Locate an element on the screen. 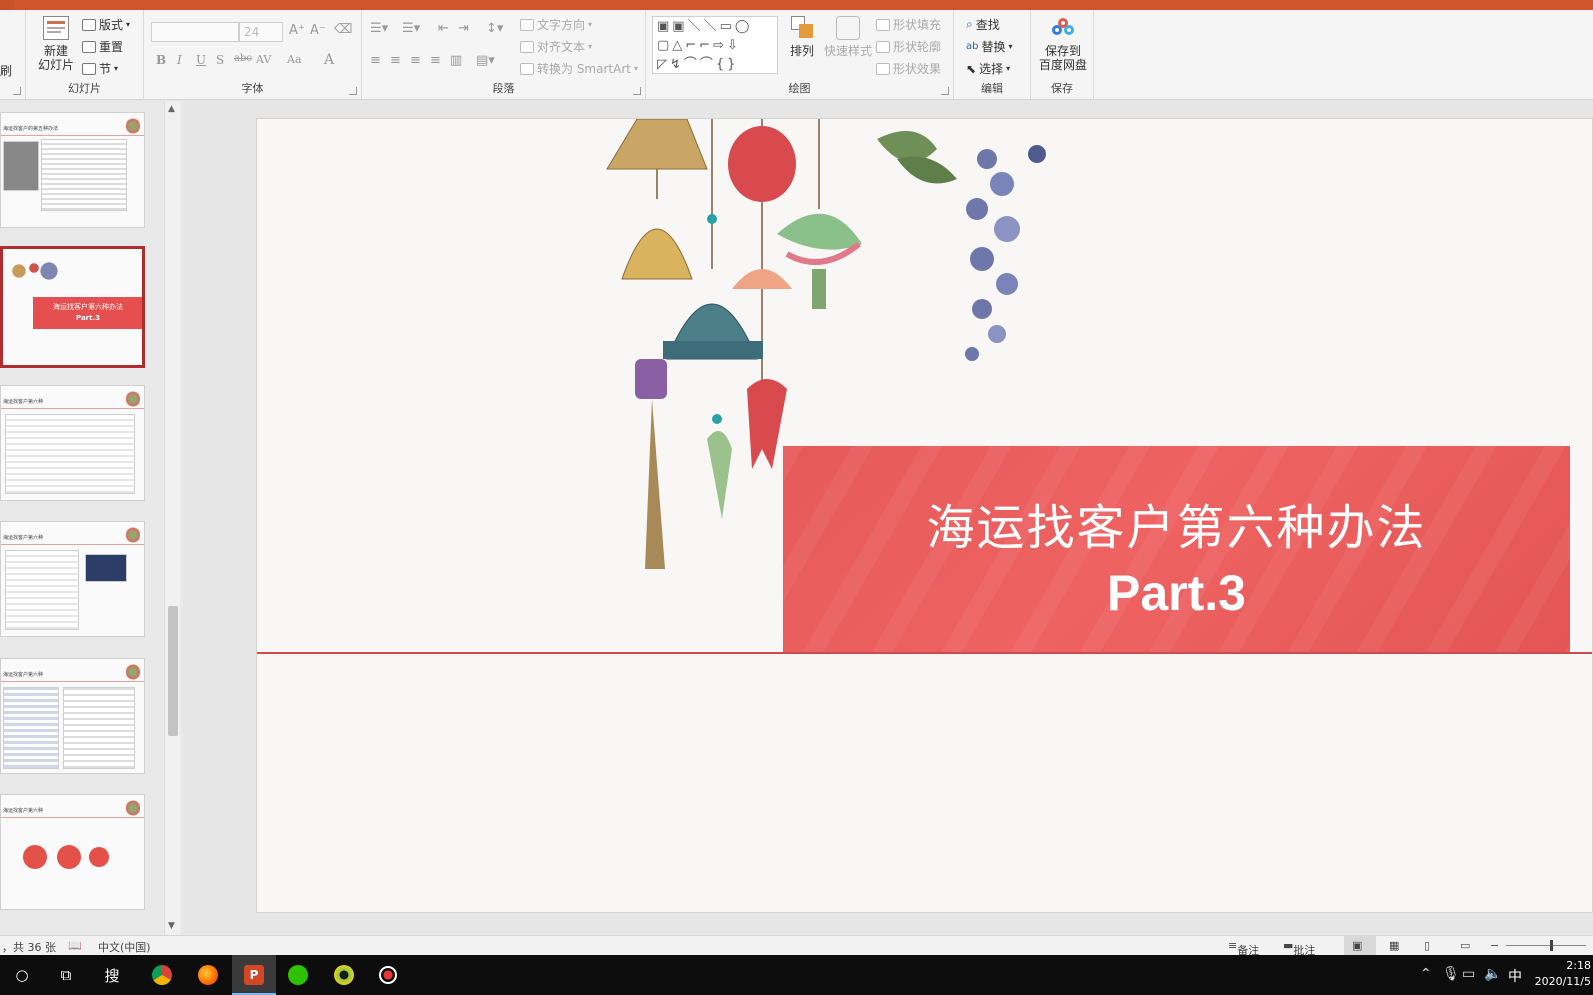 This screenshot has width=1593, height=995. paint-bucket-icon is located at coordinates (883, 24).